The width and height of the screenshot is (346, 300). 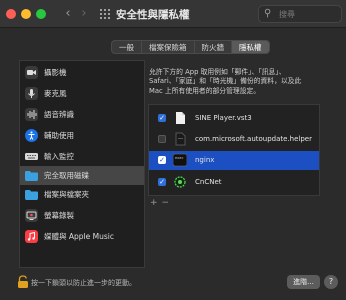 What do you see at coordinates (153, 15) in the screenshot?
I see `window-title: 安全性與隱私權` at bounding box center [153, 15].